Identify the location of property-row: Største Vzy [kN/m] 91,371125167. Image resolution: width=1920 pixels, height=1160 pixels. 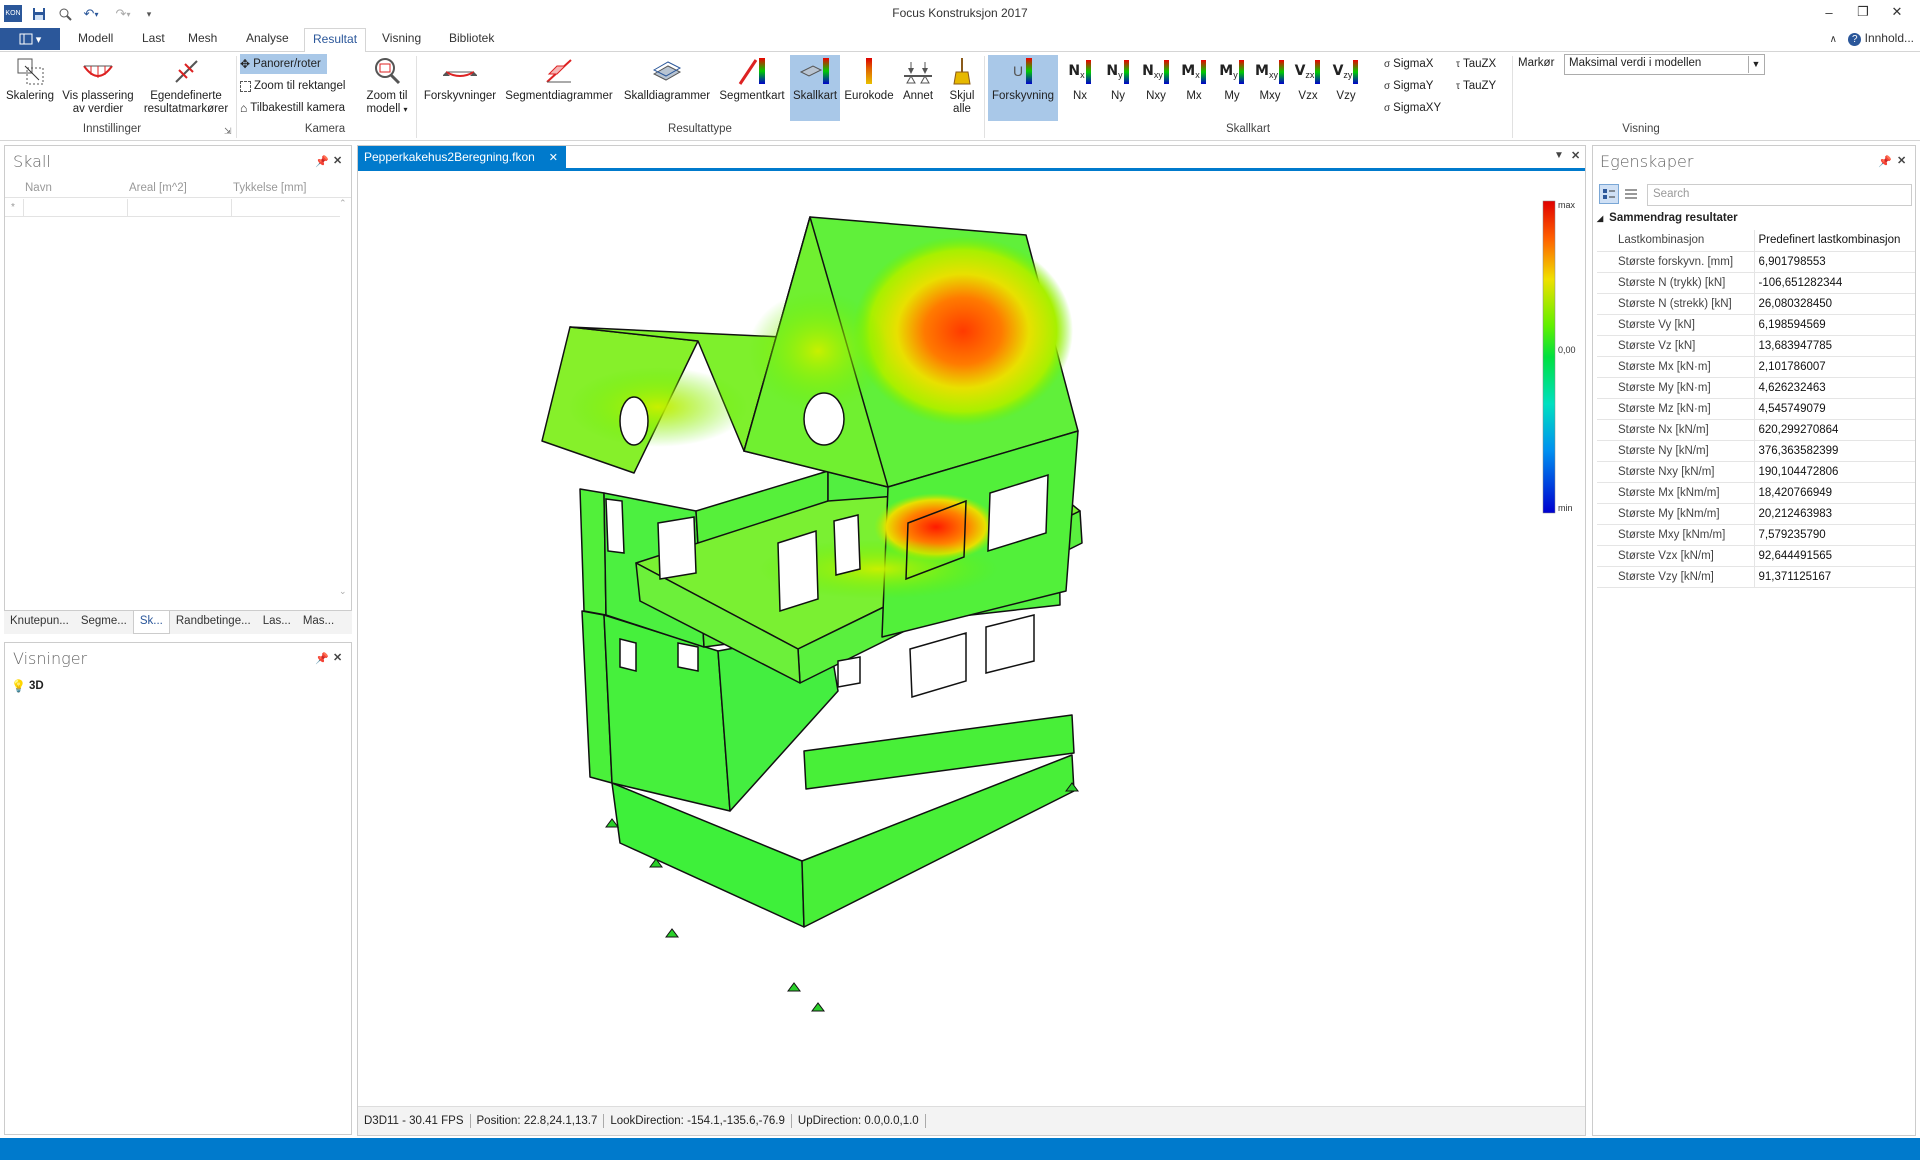
(1756, 577).